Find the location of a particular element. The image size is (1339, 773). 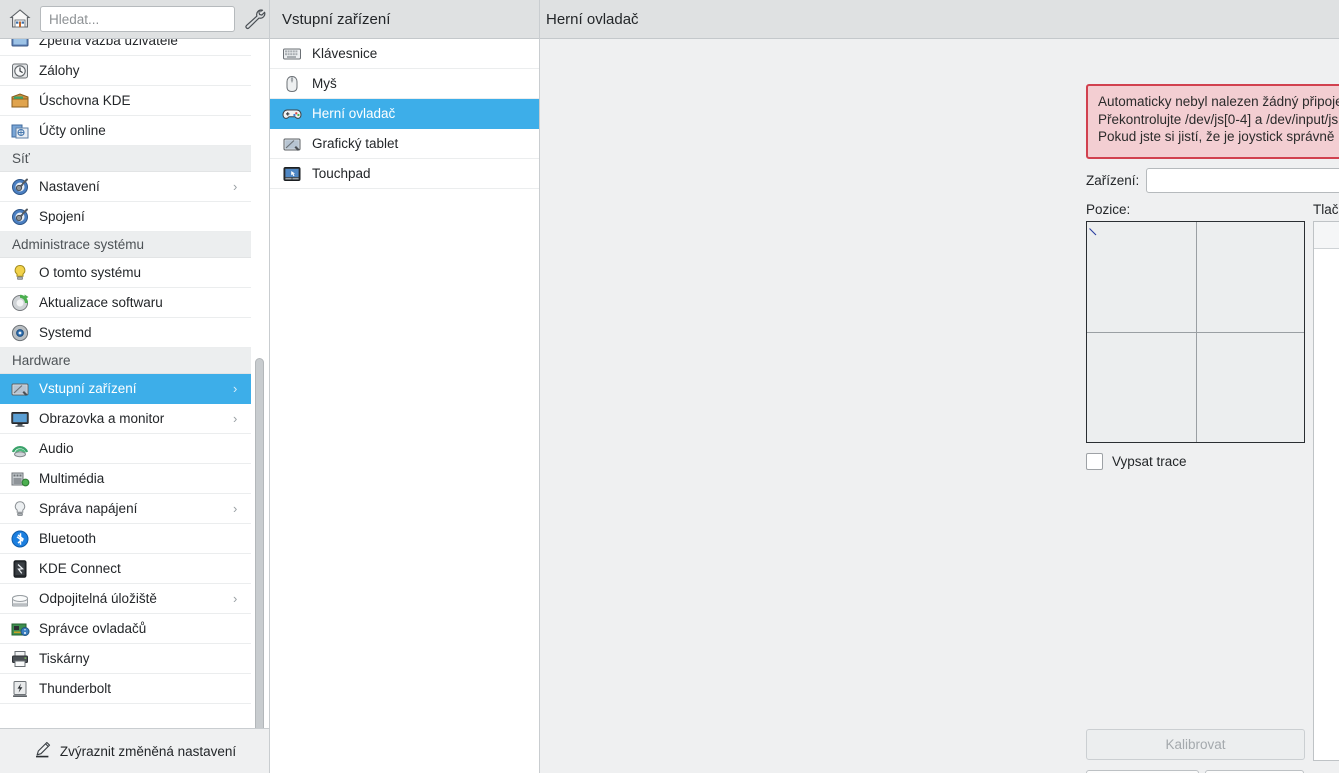

search-input is located at coordinates (137, 19).